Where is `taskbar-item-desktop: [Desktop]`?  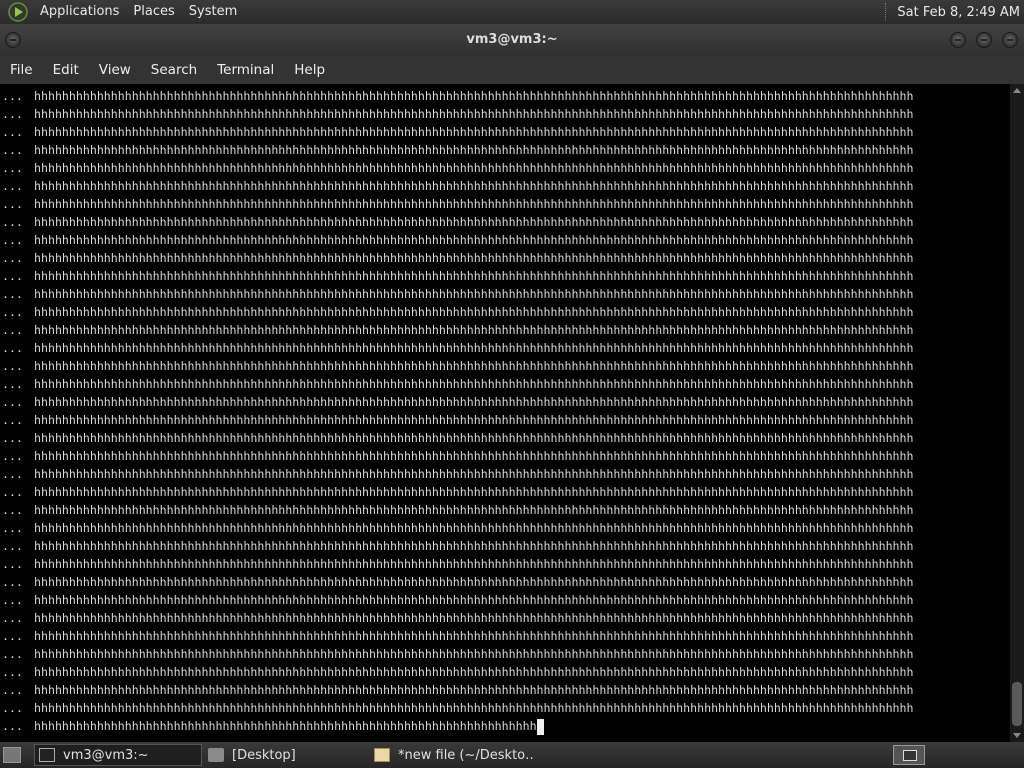 taskbar-item-desktop: [Desktop] is located at coordinates (286, 755).